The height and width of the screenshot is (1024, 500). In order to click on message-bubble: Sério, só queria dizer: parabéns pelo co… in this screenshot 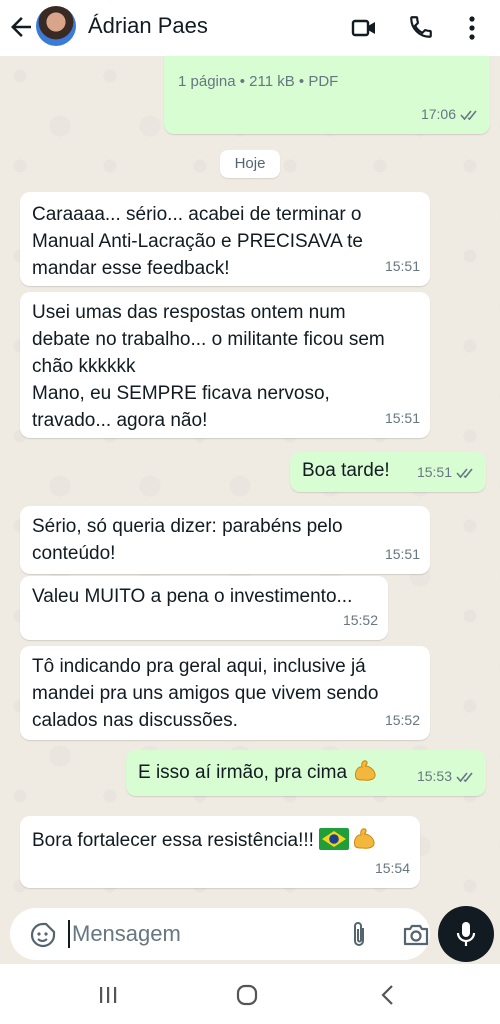, I will do `click(225, 540)`.